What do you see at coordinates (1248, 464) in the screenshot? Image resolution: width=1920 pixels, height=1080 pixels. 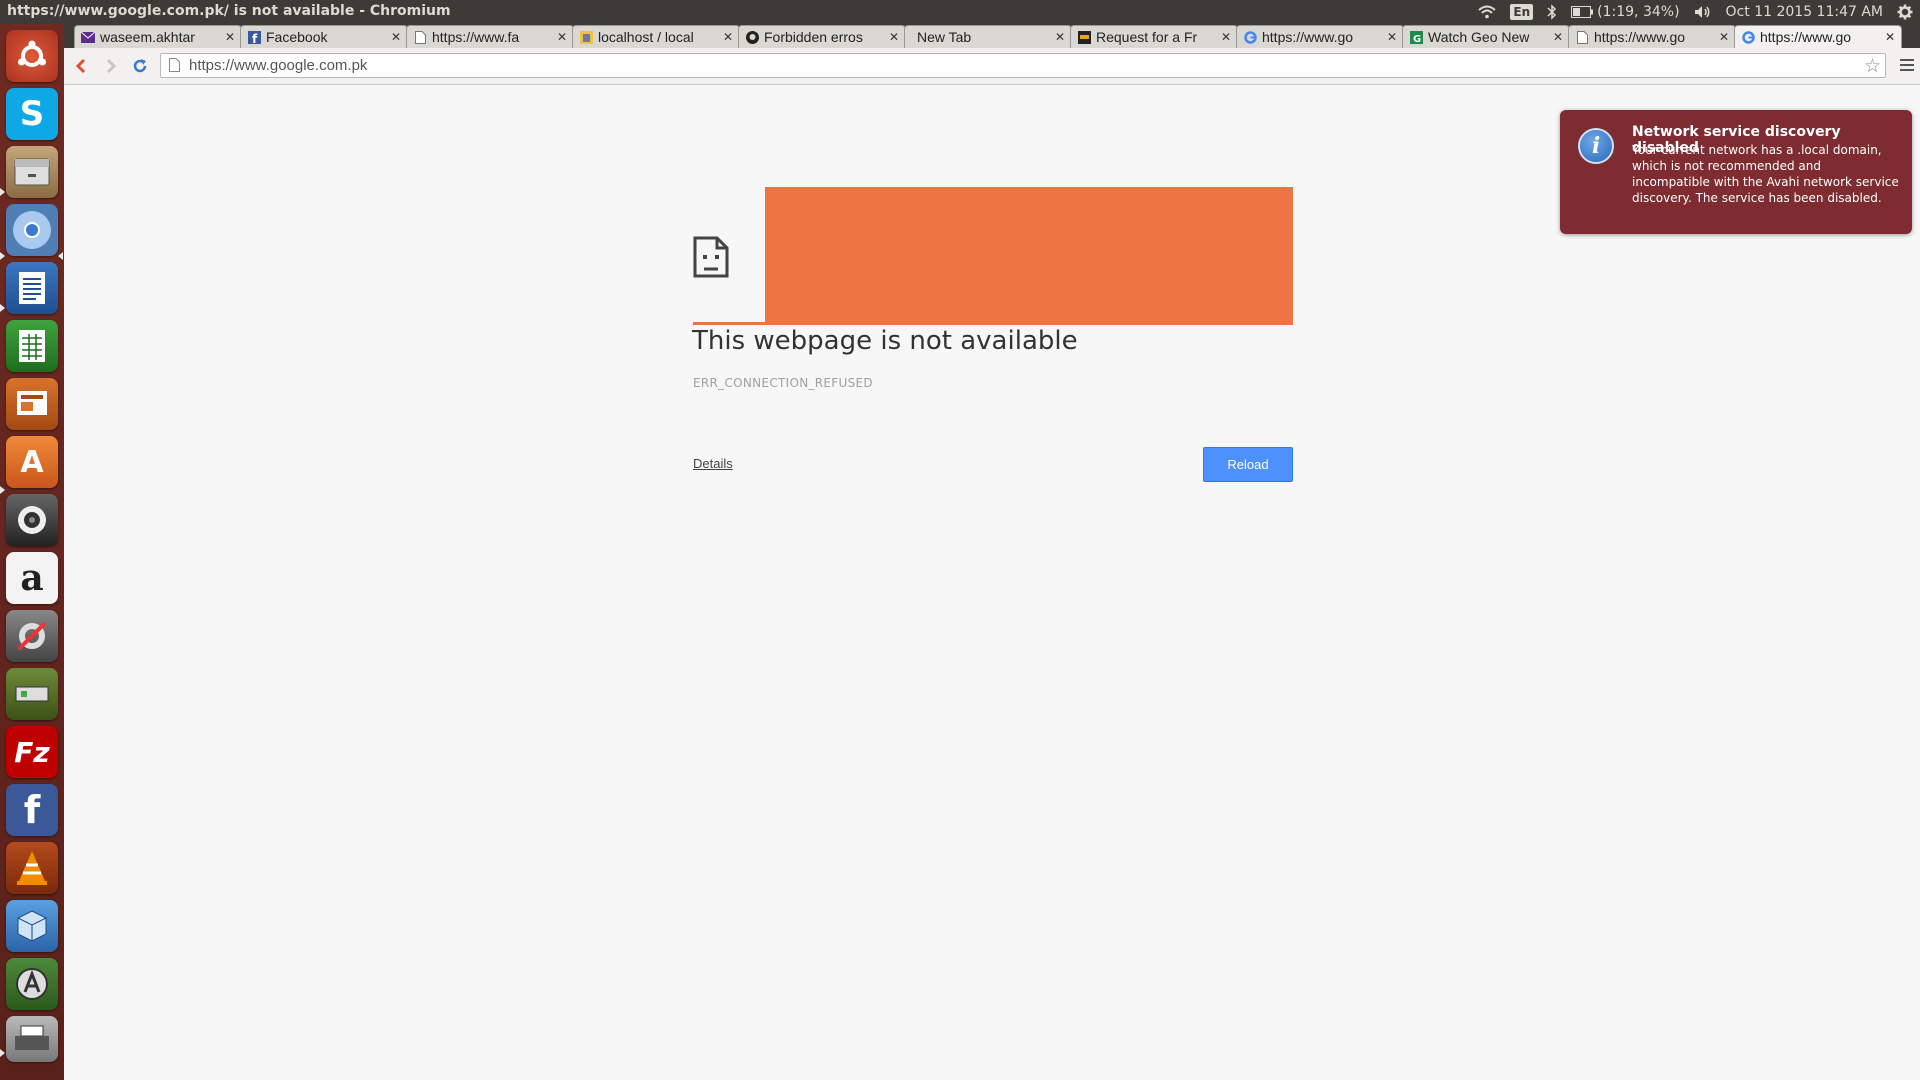 I see `reload-button: Reload` at bounding box center [1248, 464].